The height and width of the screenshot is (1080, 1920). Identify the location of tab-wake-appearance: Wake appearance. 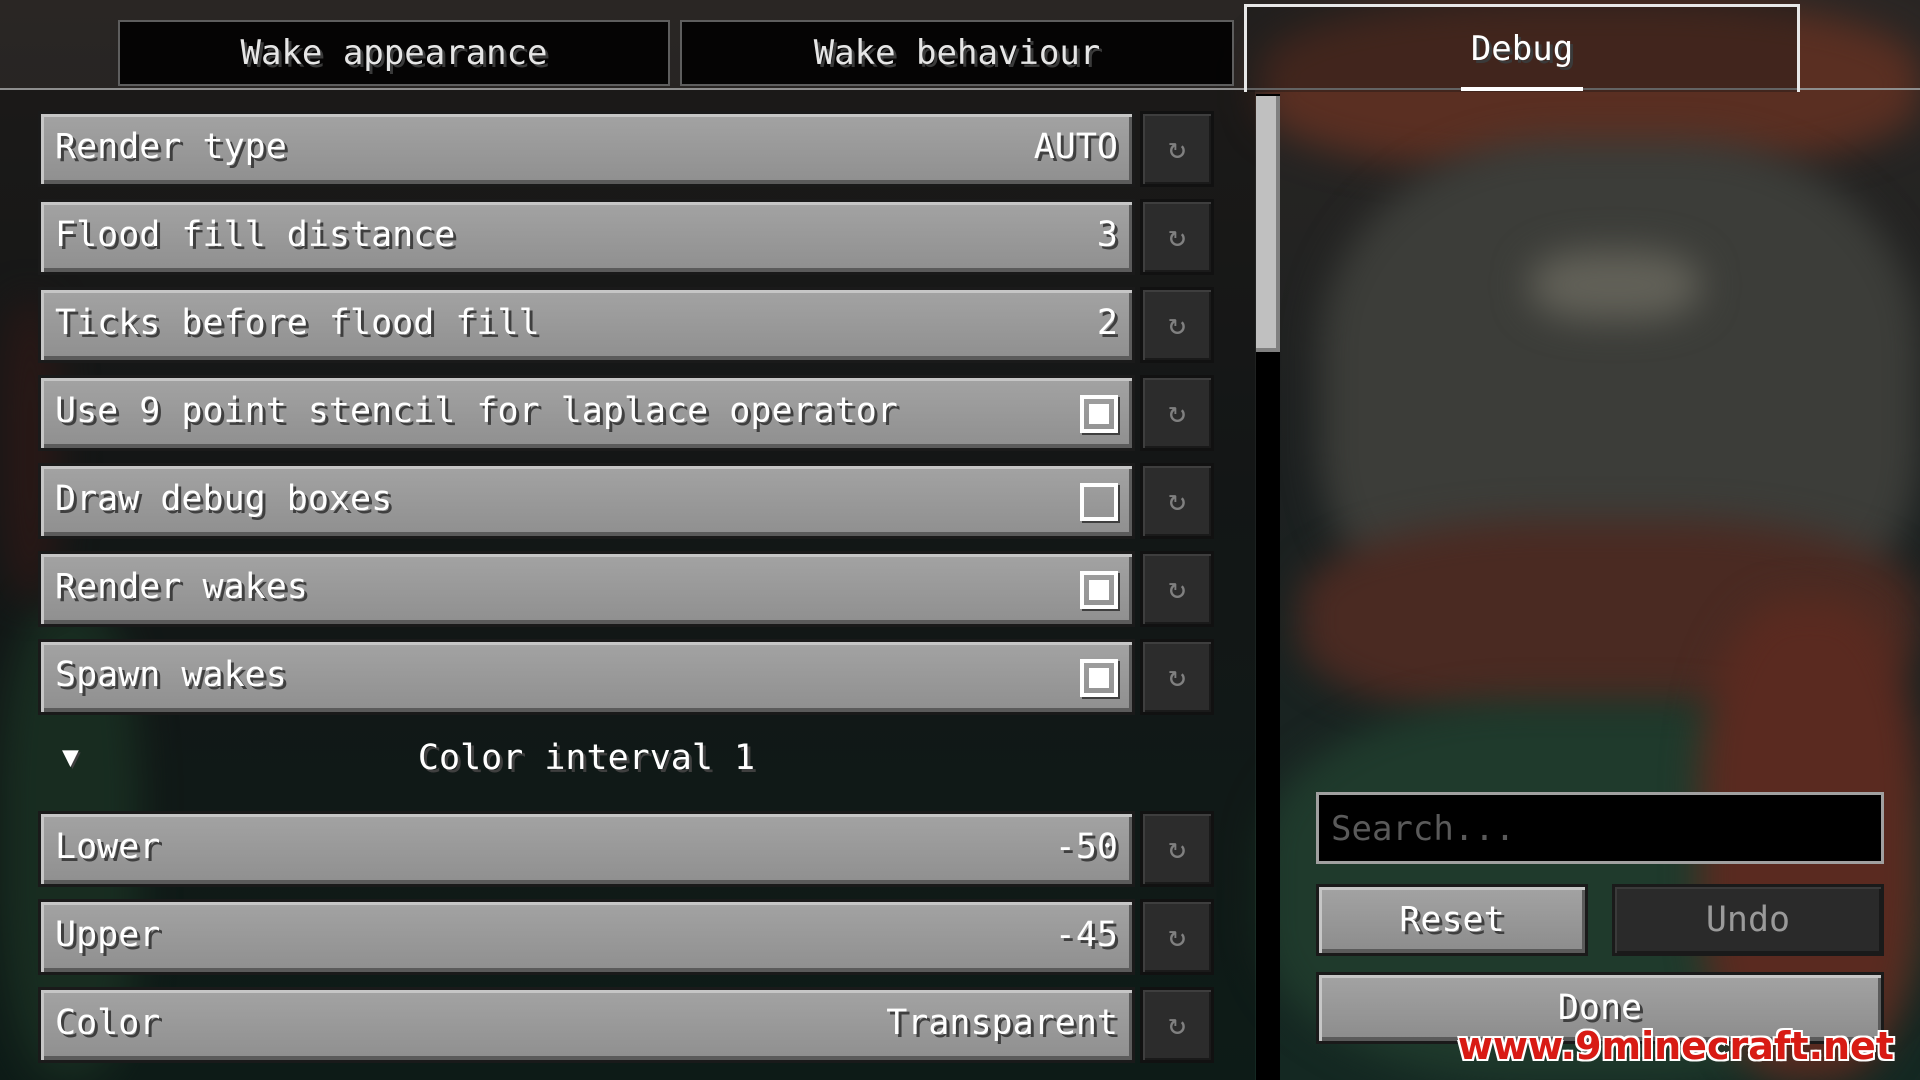
(394, 53).